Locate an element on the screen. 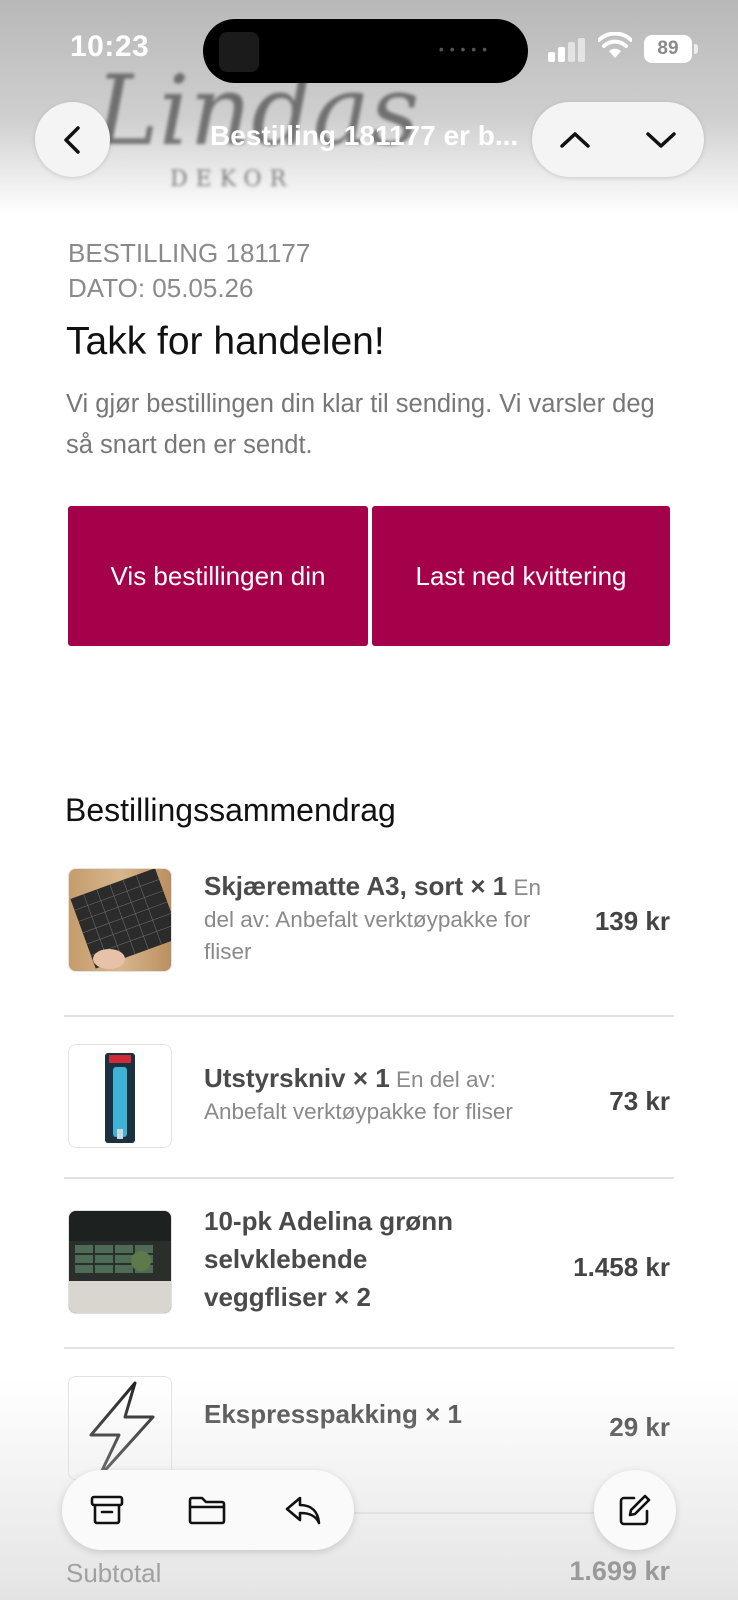  thank-you-headline: Takk for handelen! is located at coordinates (225, 341).